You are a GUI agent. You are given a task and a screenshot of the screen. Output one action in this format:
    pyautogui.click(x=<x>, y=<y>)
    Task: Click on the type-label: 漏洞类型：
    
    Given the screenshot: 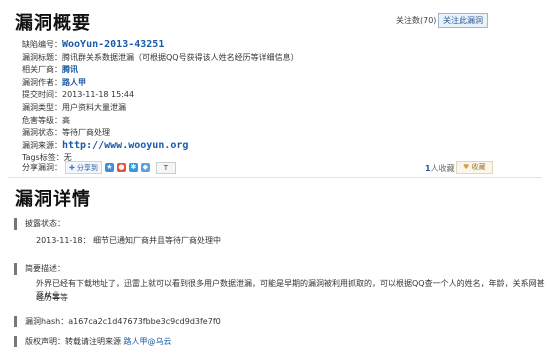 What is the action you would take?
    pyautogui.click(x=42, y=107)
    